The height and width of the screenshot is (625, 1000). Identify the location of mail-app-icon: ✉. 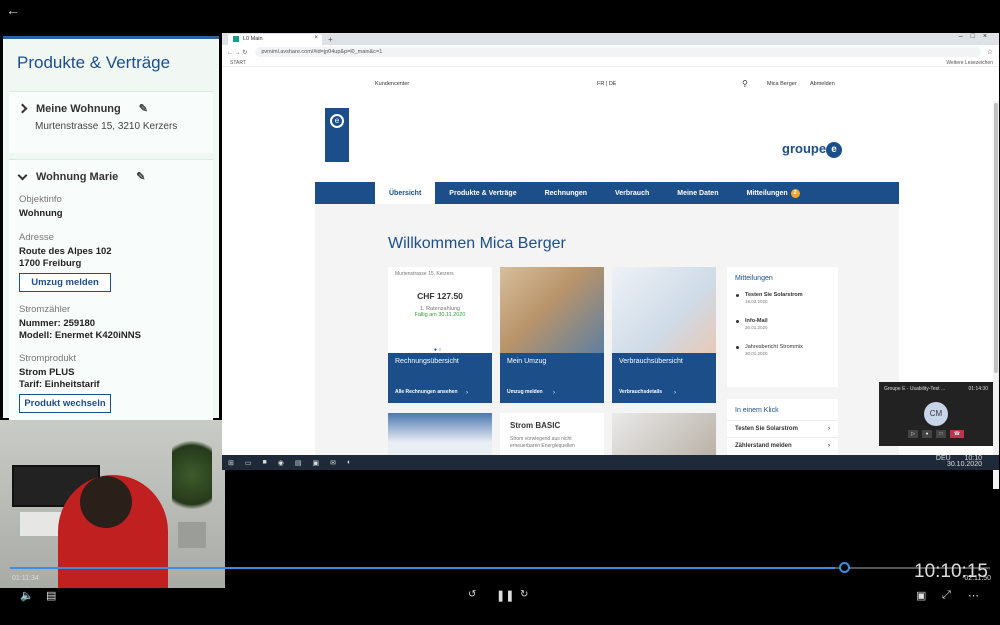
(333, 463).